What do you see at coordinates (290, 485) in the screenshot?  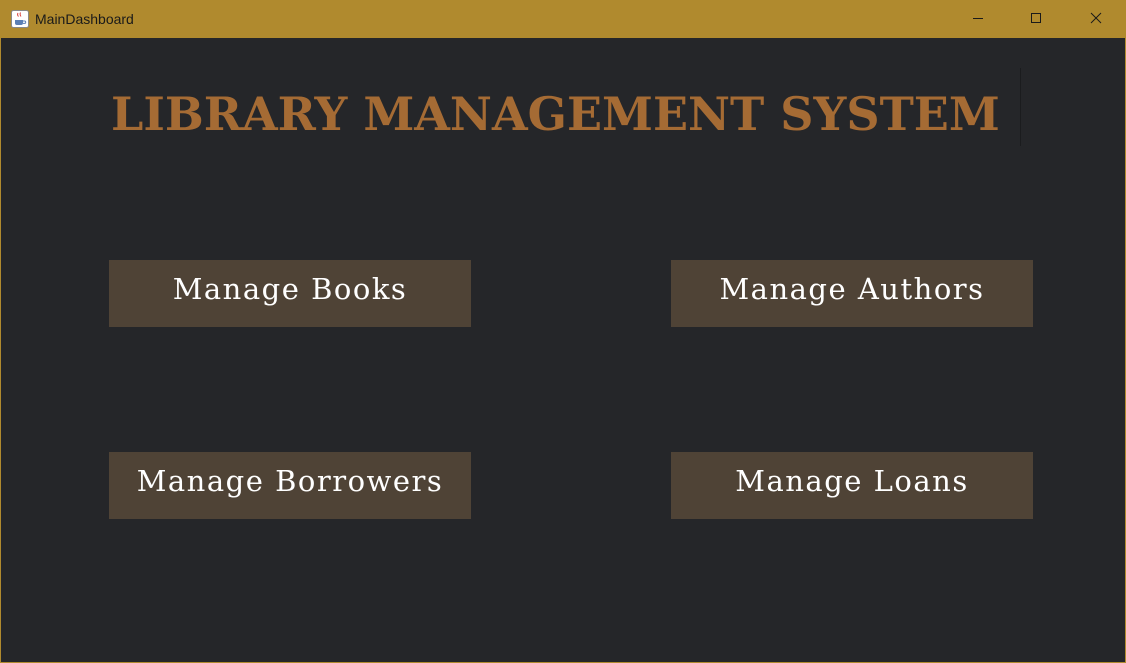 I see `manage-borrowers-button: Manage Borrowers` at bounding box center [290, 485].